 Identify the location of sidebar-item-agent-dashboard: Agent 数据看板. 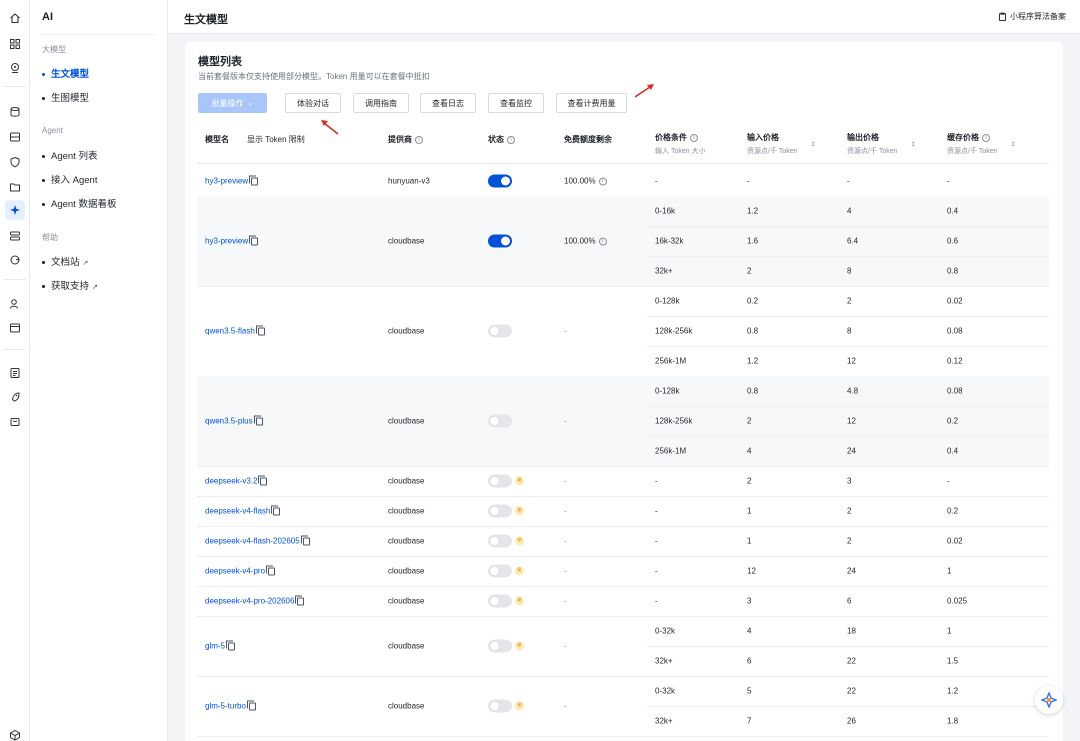
(79, 203).